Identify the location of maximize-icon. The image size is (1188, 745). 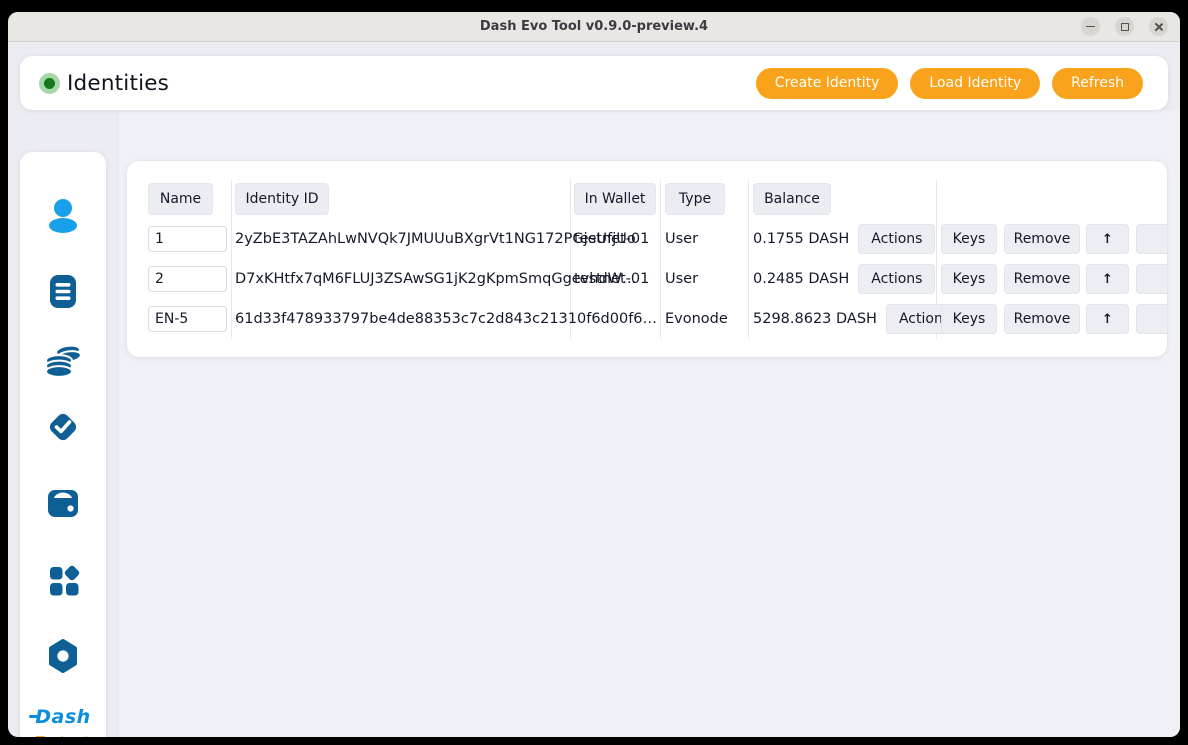
(1124, 26).